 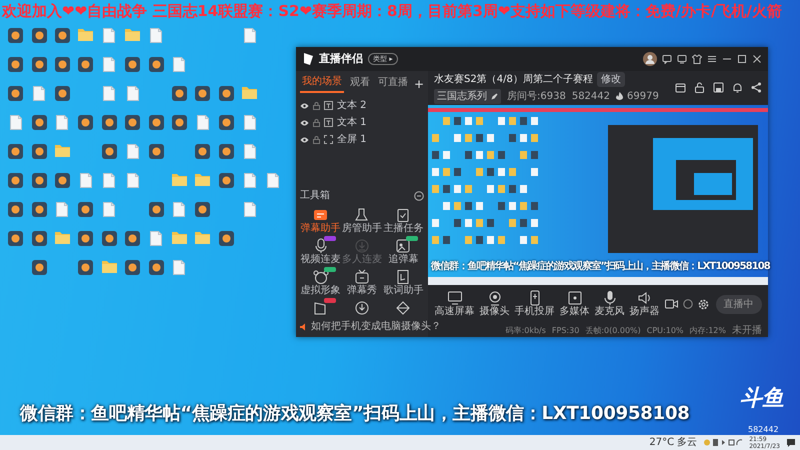 What do you see at coordinates (403, 283) in the screenshot?
I see `tool-button: 歌词助手` at bounding box center [403, 283].